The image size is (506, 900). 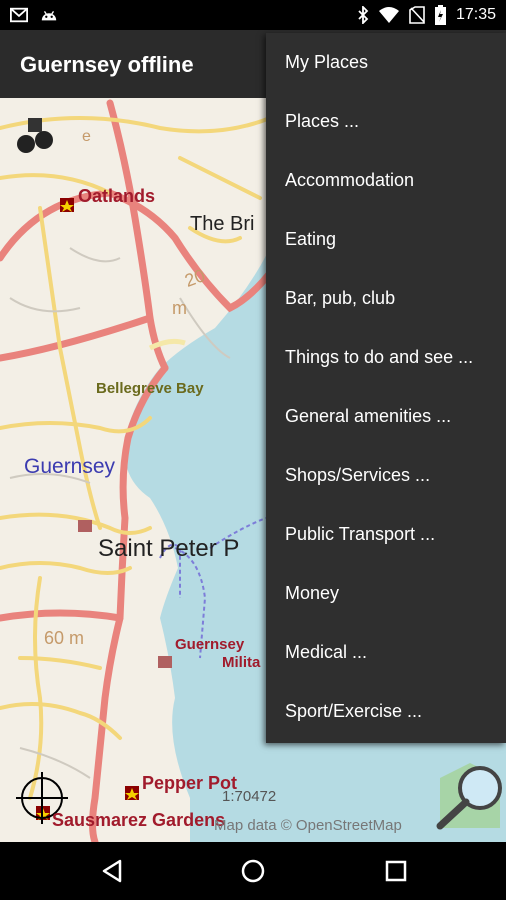 What do you see at coordinates (19, 15) in the screenshot?
I see `gmail-icon` at bounding box center [19, 15].